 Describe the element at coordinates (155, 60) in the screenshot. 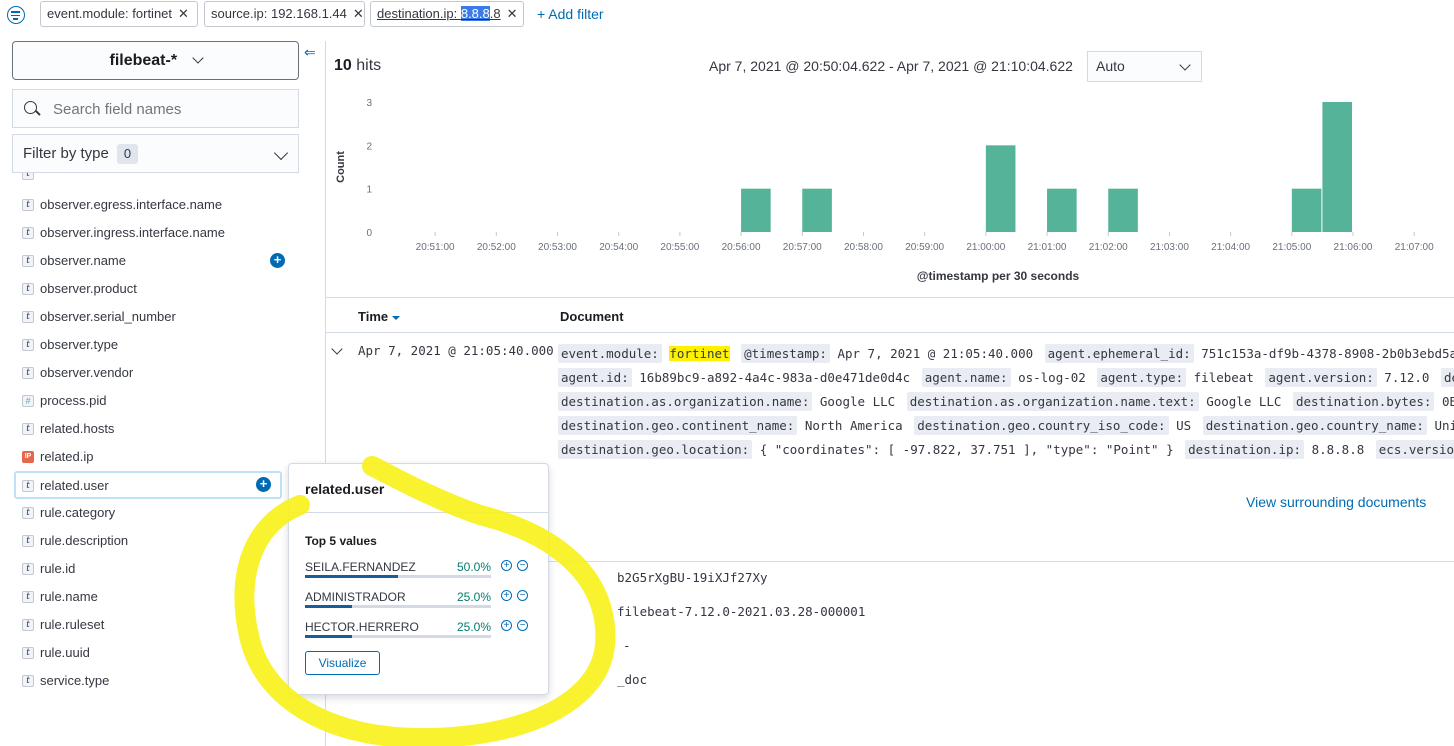

I see `index-pattern-selector: filebeat-*` at that location.